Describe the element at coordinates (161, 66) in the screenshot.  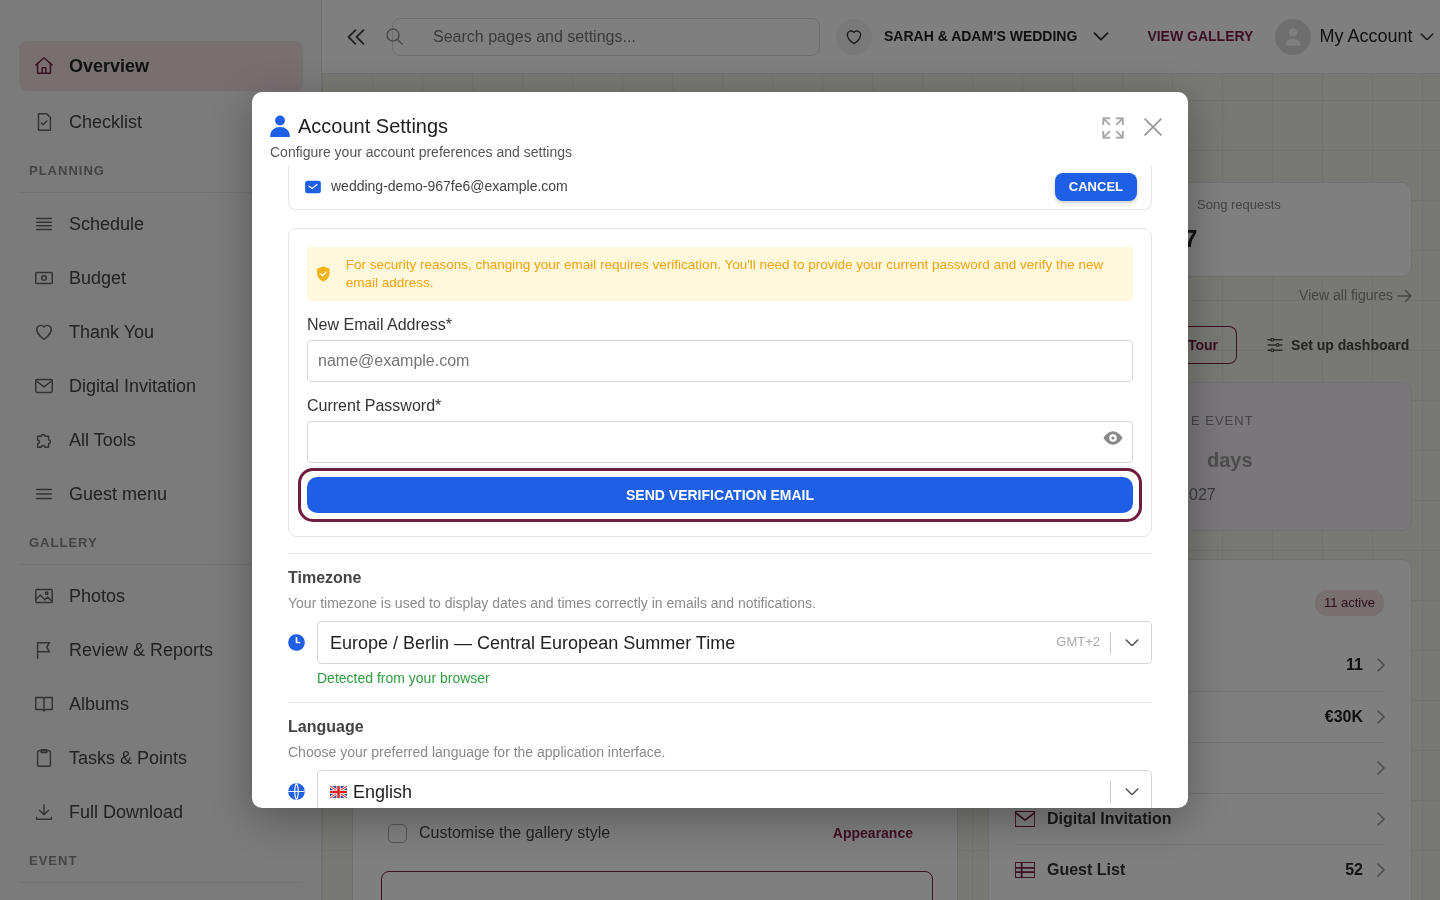
I see `sidebar-item: Overview` at that location.